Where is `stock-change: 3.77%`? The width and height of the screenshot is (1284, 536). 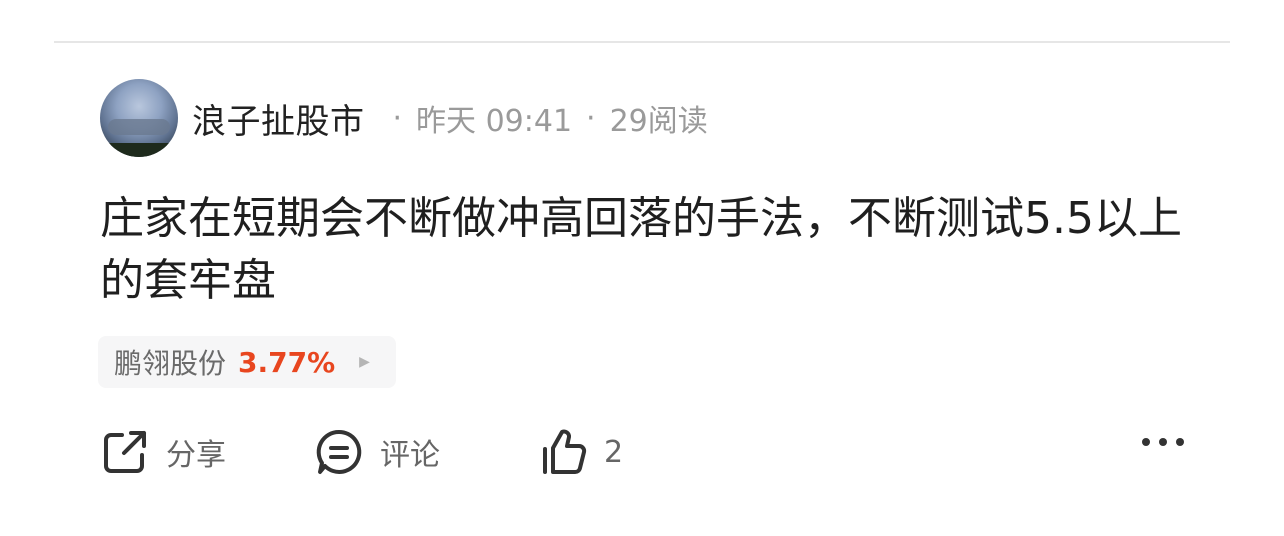
stock-change: 3.77% is located at coordinates (287, 362).